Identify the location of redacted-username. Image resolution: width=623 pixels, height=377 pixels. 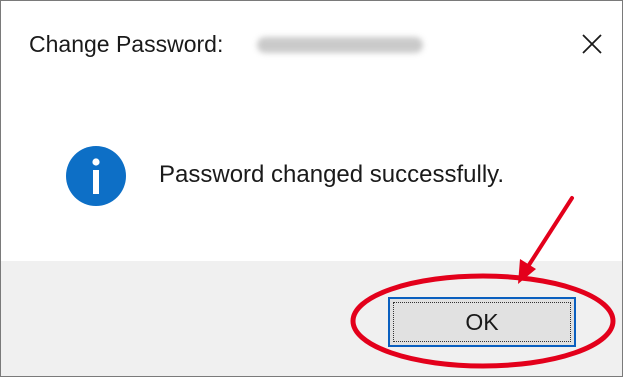
(340, 45).